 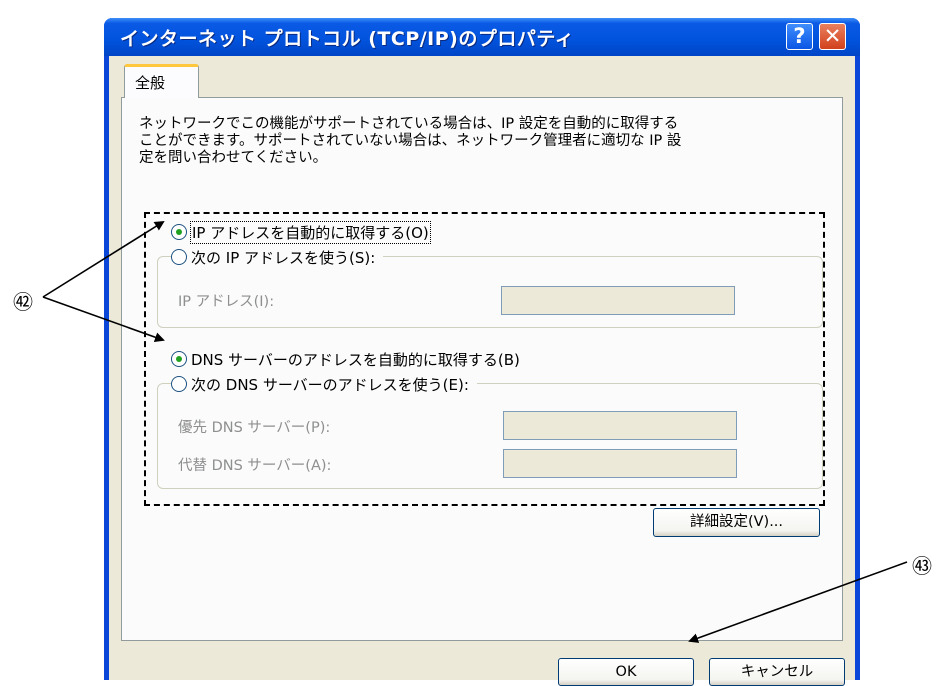 I want to click on arrow-to-ok, so click(x=798, y=602).